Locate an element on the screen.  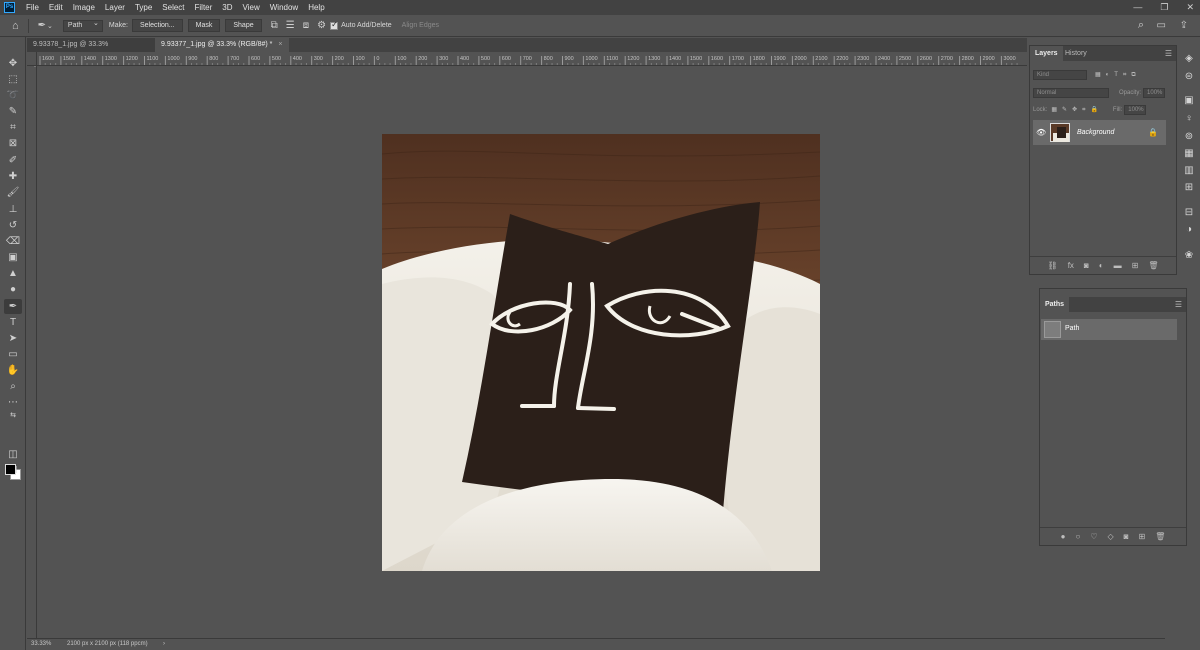
brush-settings-icon: ♀ is located at coordinates (1189, 119).